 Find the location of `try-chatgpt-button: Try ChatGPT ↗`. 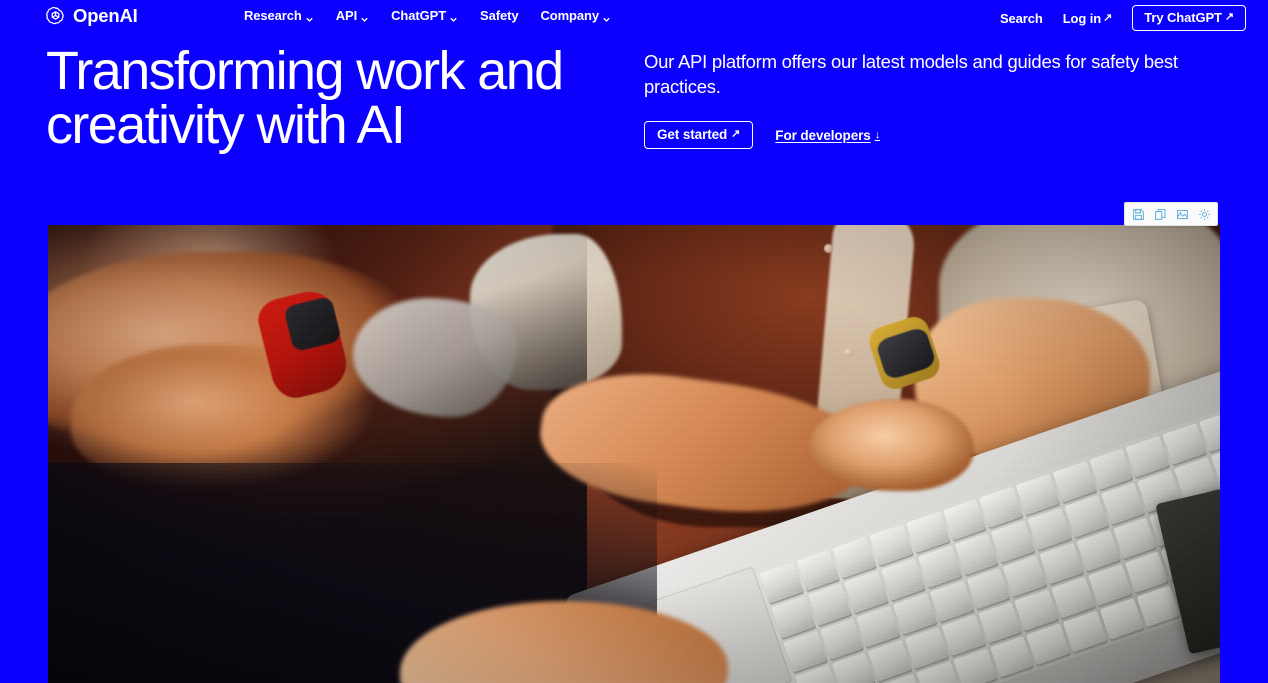

try-chatgpt-button: Try ChatGPT ↗ is located at coordinates (1189, 18).